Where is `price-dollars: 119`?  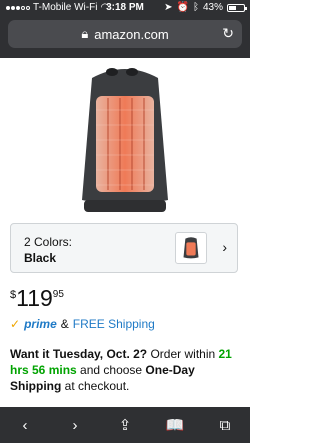 price-dollars: 119 is located at coordinates (34, 298).